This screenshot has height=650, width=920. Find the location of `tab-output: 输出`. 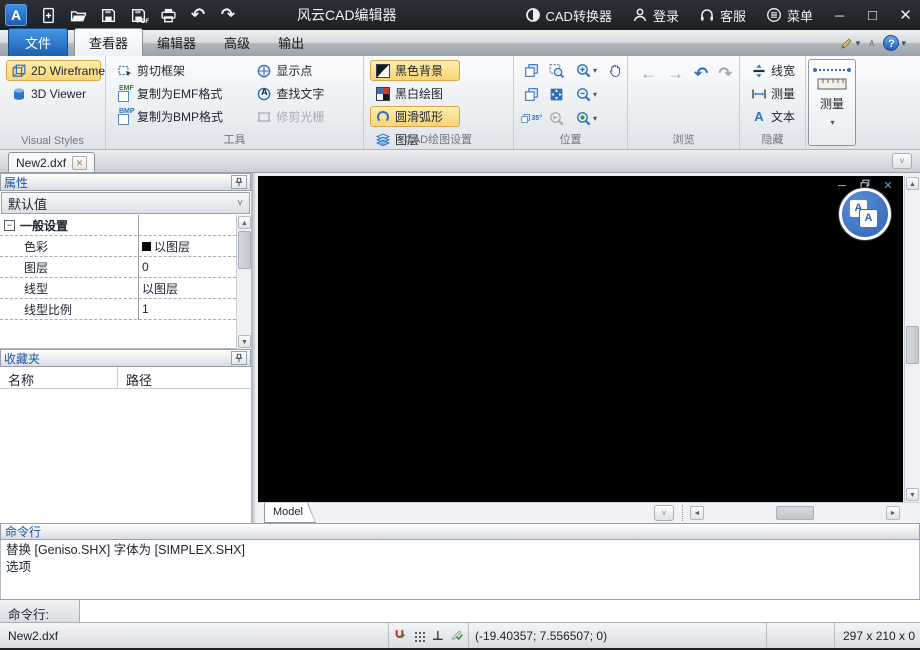

tab-output: 输出 is located at coordinates (291, 42).